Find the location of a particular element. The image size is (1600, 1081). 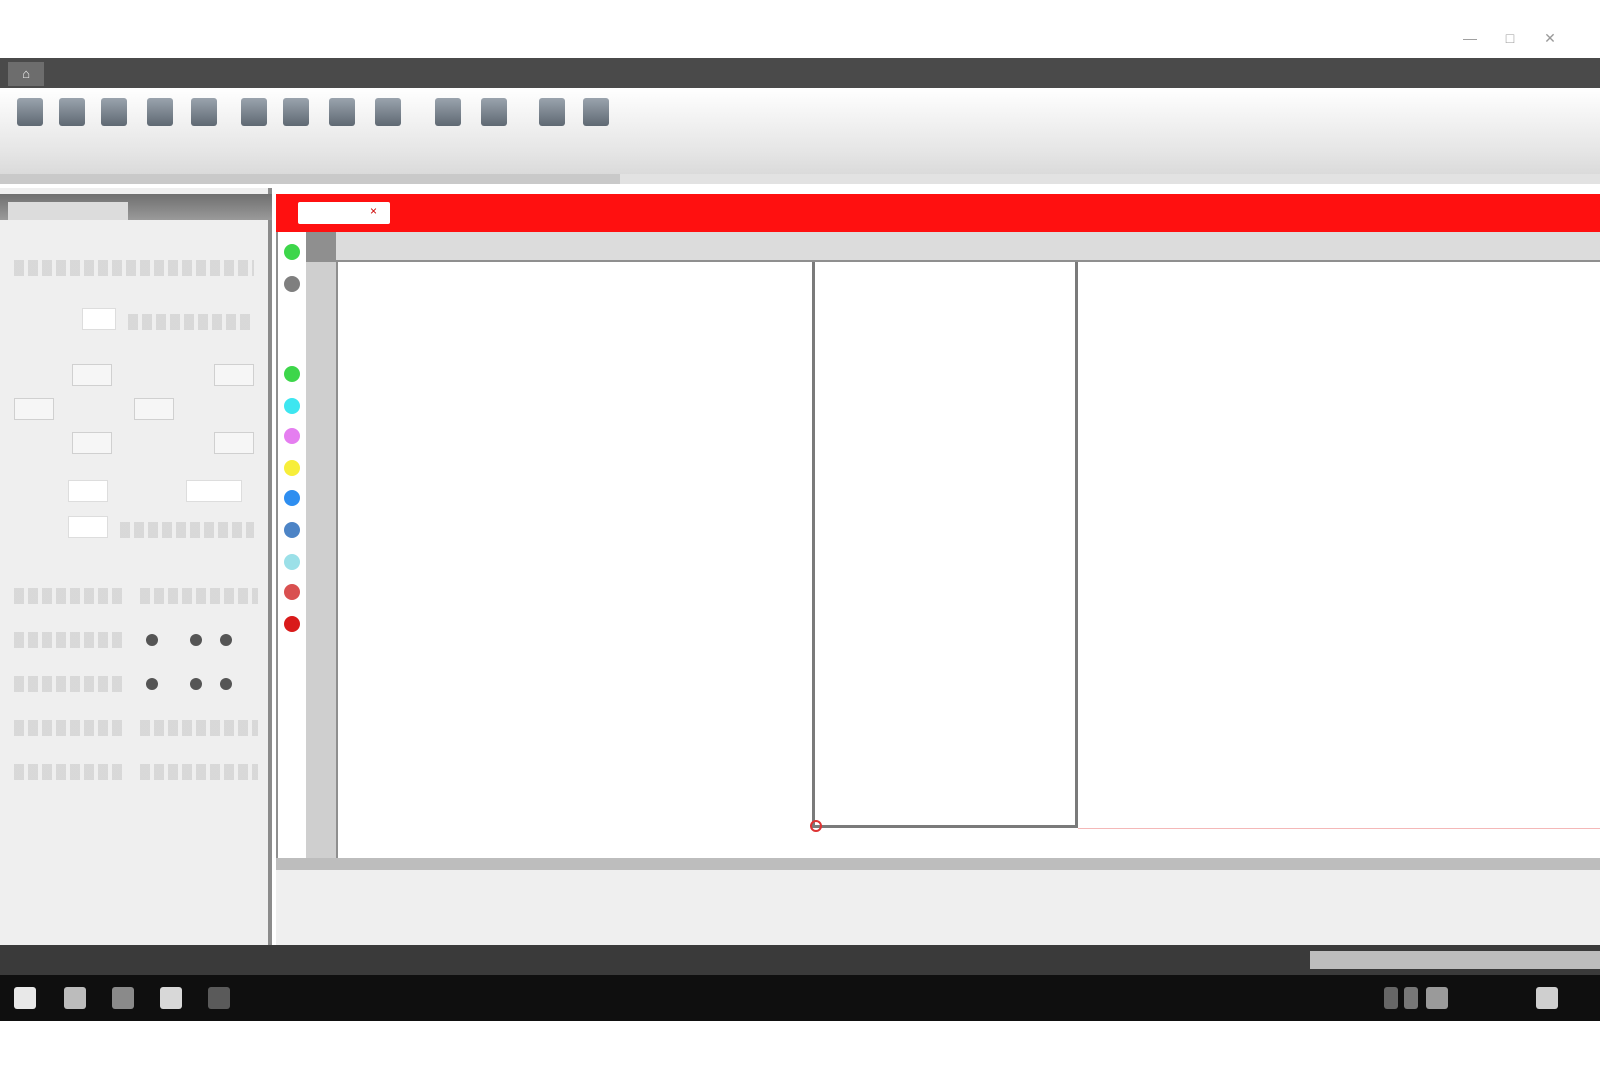

taskbar-app-2-icon is located at coordinates (171, 998).